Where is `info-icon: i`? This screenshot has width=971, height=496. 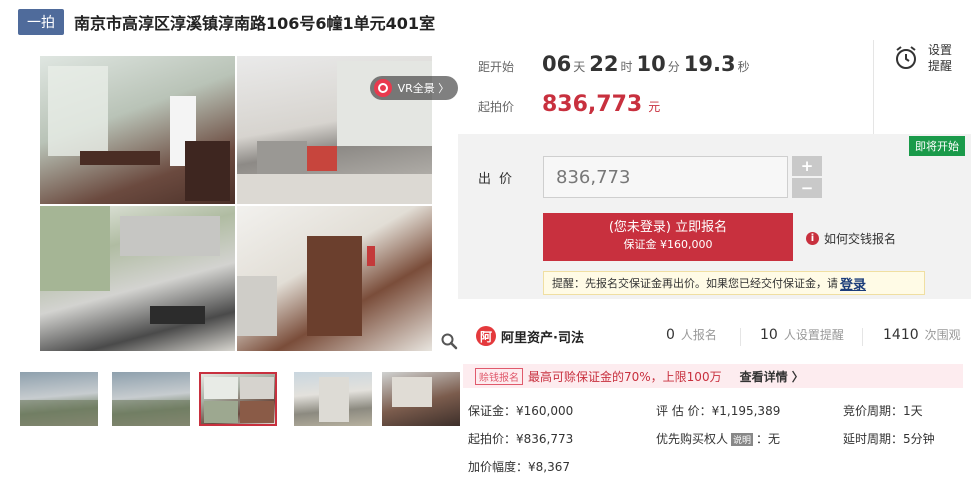 info-icon: i is located at coordinates (812, 238).